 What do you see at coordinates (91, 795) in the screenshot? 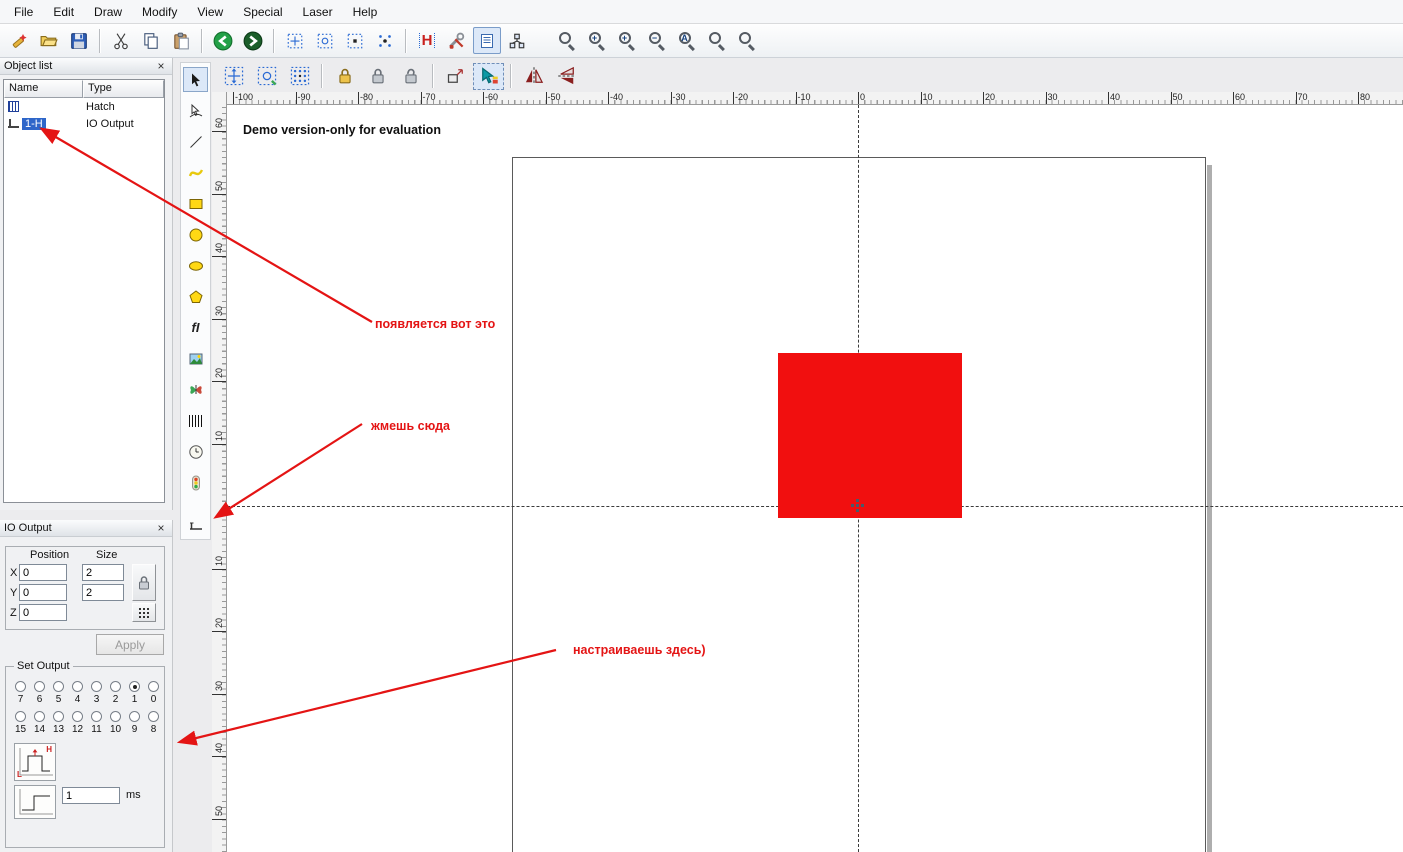
I see `pulse-width-input` at bounding box center [91, 795].